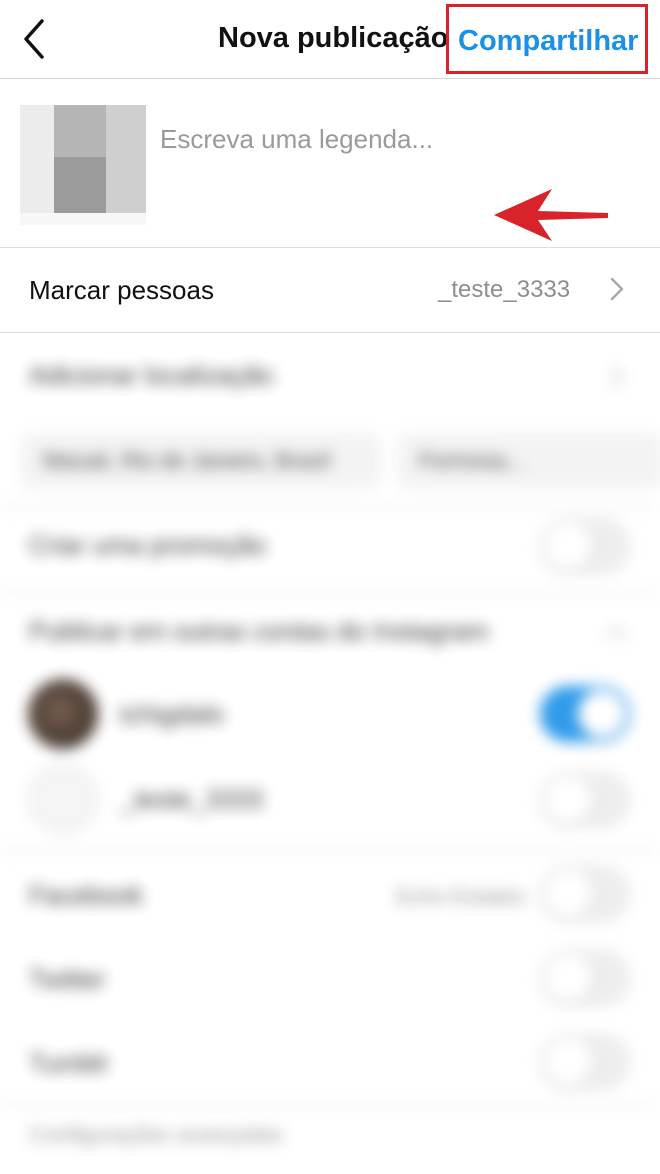 This screenshot has height=1174, width=660. I want to click on tag-people-label: Marcar pessoas, so click(121, 290).